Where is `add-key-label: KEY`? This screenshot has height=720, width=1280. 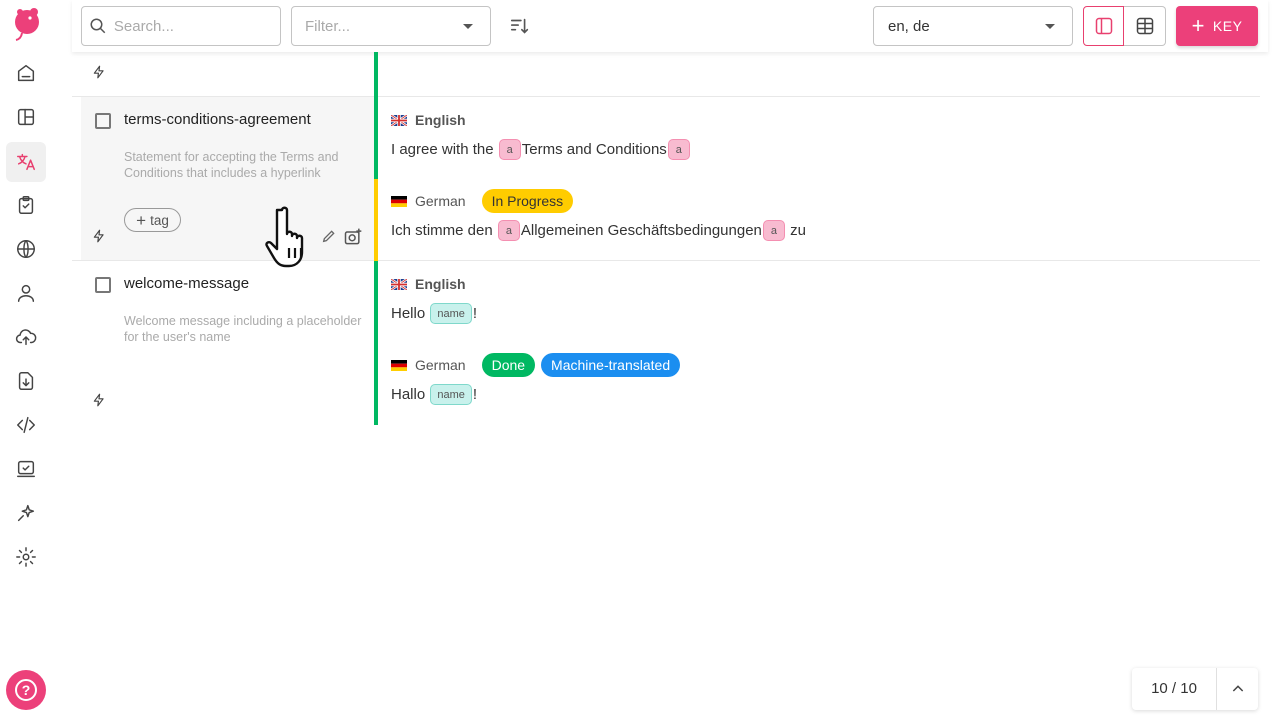 add-key-label: KEY is located at coordinates (1227, 26).